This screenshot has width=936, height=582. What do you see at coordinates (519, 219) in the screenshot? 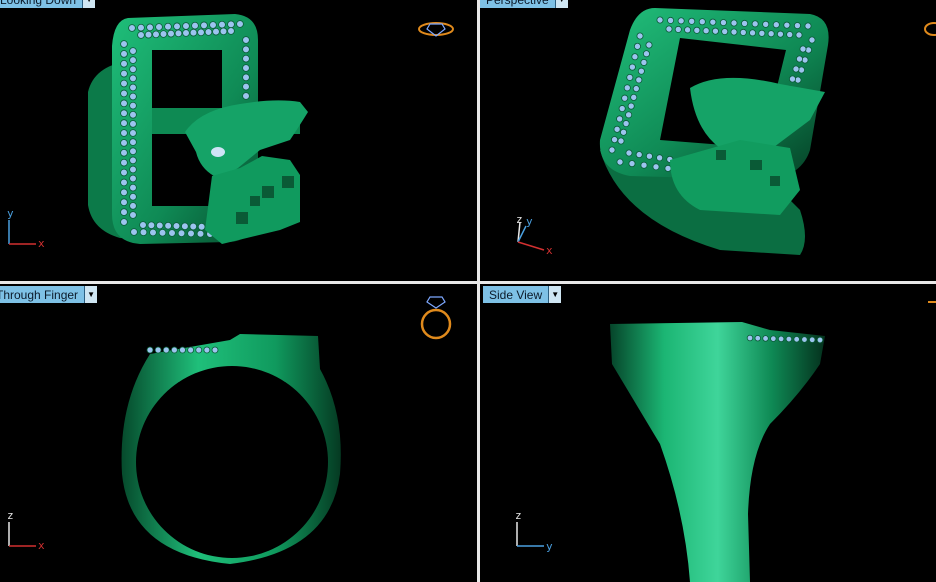
I see `axis-z-label: z` at bounding box center [519, 219].